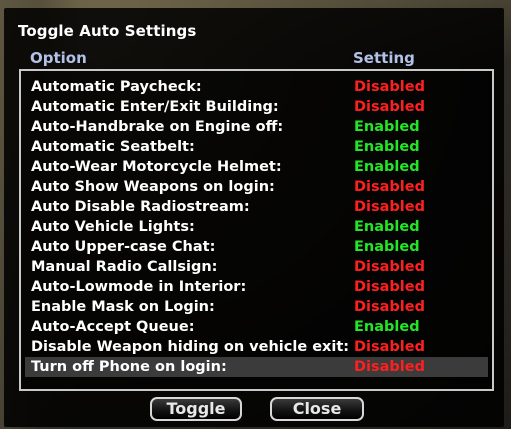  I want to click on option-label: Manual Radio Callsign:, so click(124, 267).